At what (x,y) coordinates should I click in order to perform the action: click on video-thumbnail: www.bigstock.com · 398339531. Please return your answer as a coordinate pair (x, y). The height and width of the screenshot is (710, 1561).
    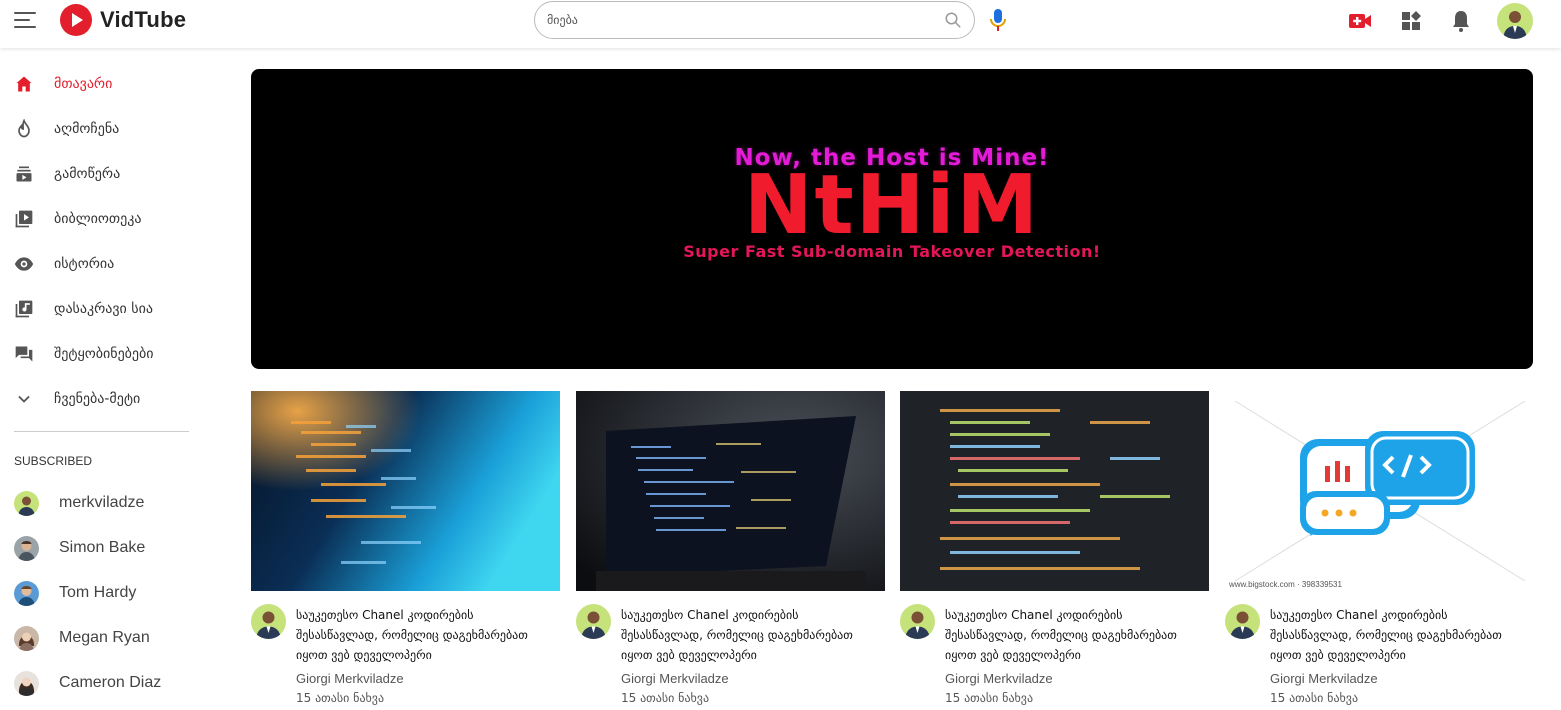
    Looking at the image, I should click on (1379, 491).